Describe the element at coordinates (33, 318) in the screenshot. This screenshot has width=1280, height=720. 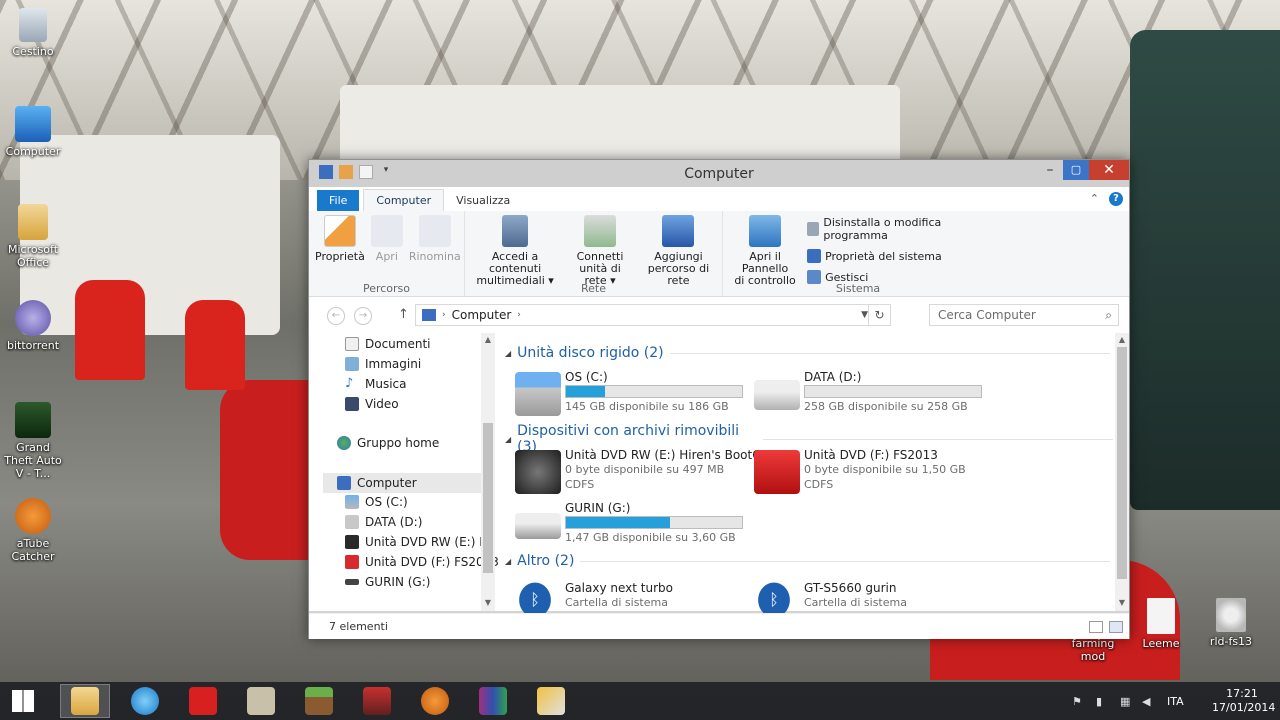
I see `bittorrent-icon` at that location.